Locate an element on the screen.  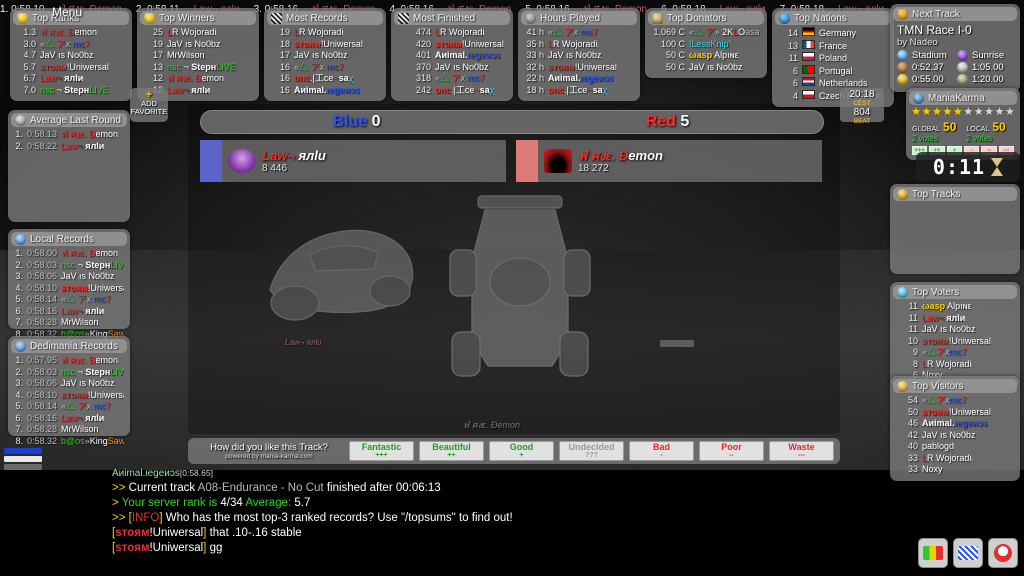
list-item-rank: 16 is located at coordinates (284, 78).